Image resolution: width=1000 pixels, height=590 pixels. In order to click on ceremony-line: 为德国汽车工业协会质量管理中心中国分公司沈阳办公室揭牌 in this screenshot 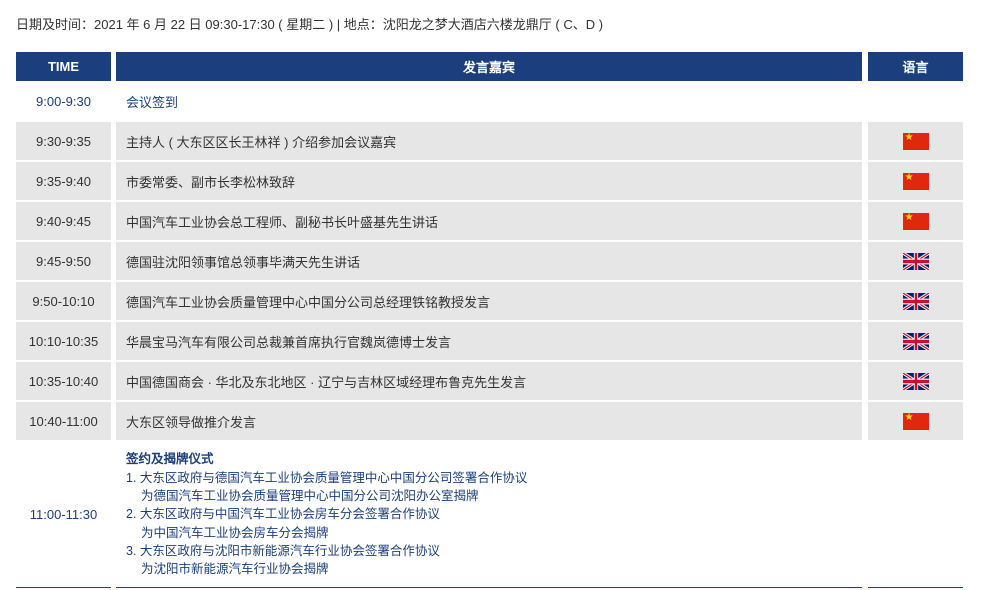, I will do `click(310, 496)`.